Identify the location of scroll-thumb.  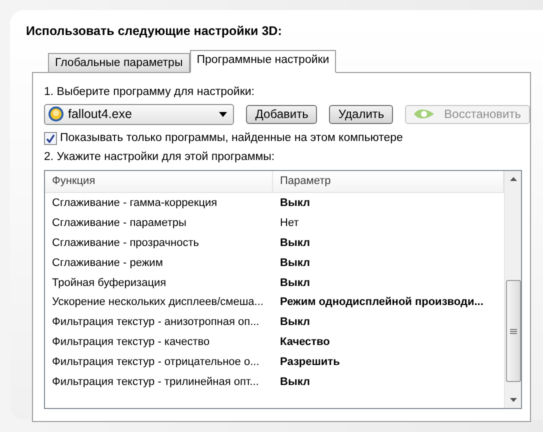
(513, 331).